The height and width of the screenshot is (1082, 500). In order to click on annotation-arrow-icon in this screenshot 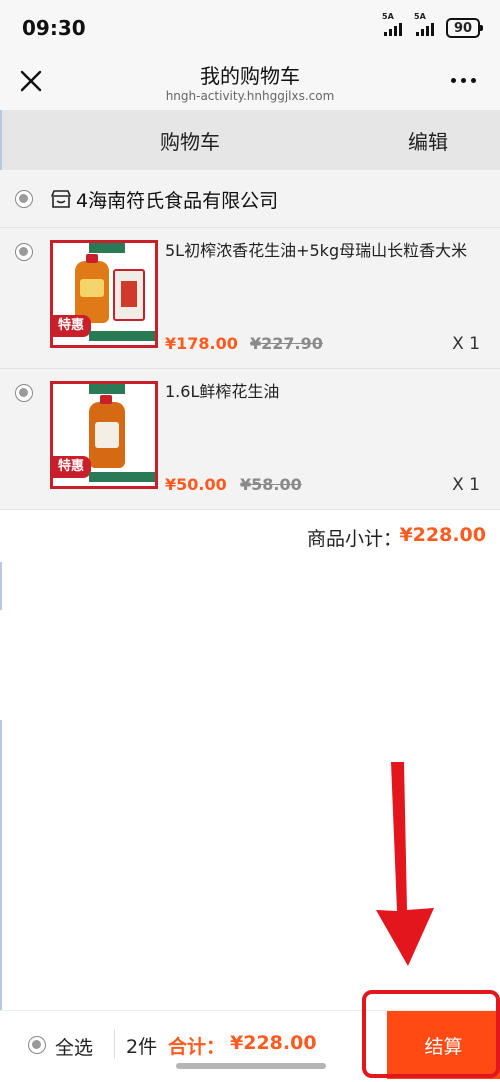, I will do `click(405, 864)`.